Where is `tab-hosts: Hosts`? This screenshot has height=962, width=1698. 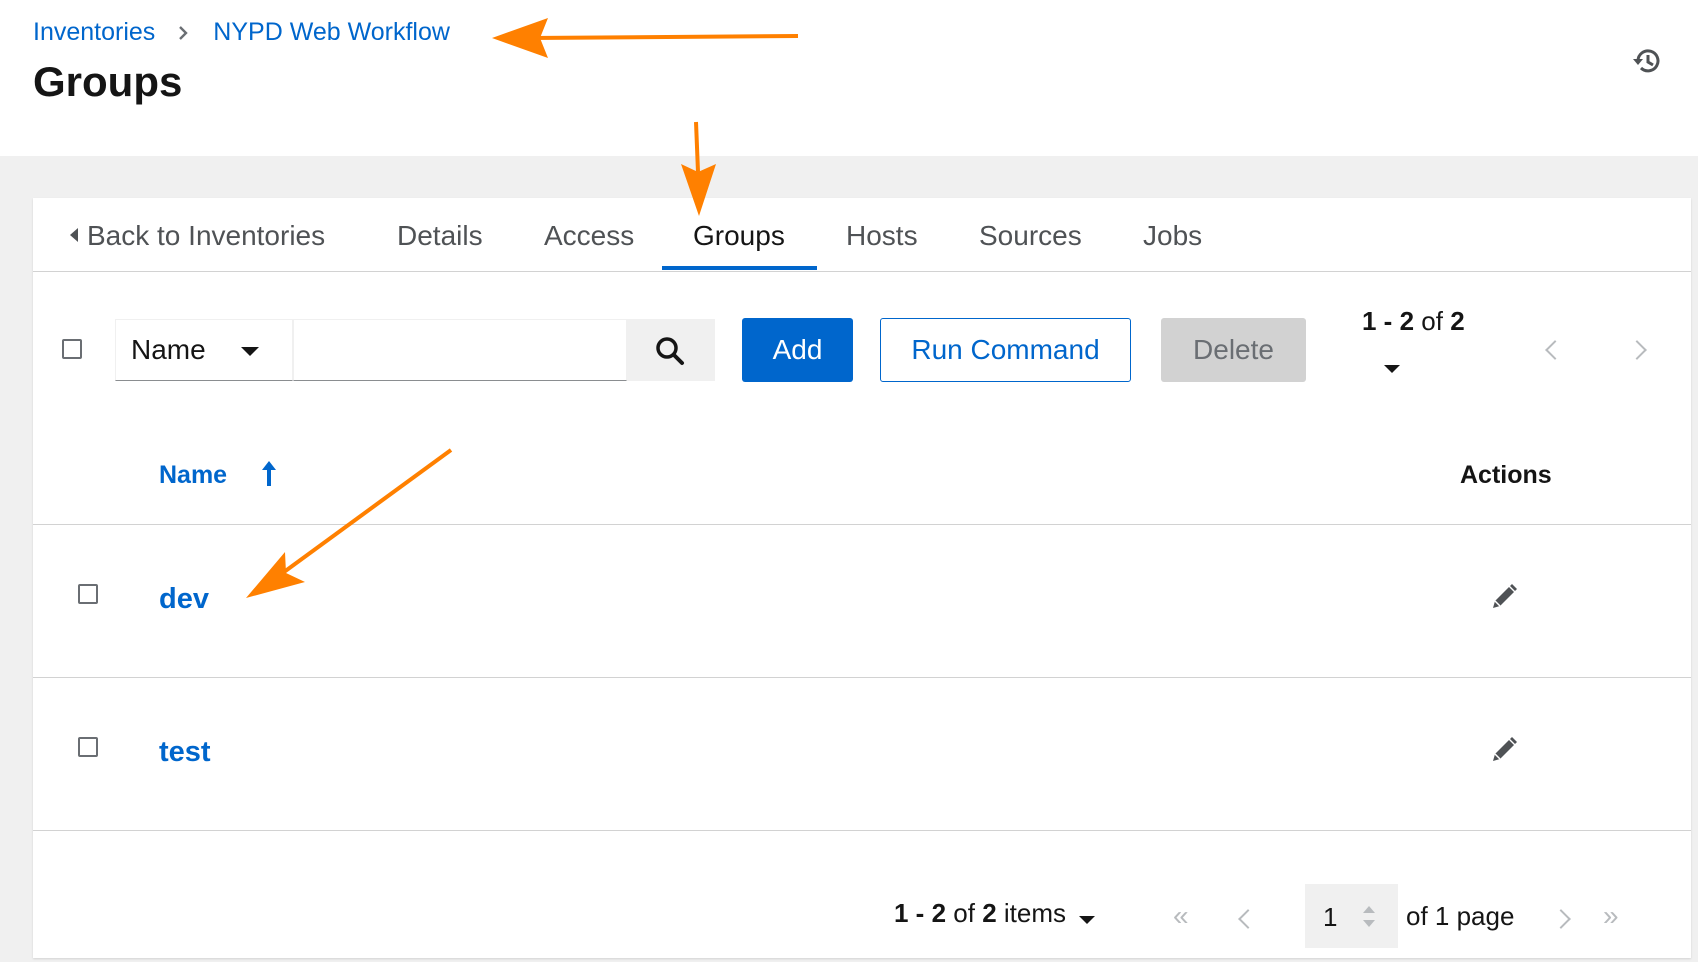
tab-hosts: Hosts is located at coordinates (882, 236).